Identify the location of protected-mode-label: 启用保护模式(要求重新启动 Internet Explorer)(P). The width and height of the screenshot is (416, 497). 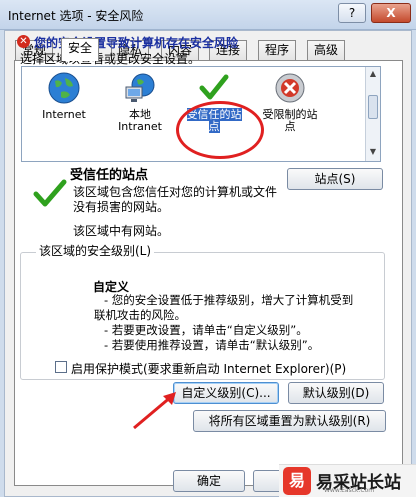
(209, 369).